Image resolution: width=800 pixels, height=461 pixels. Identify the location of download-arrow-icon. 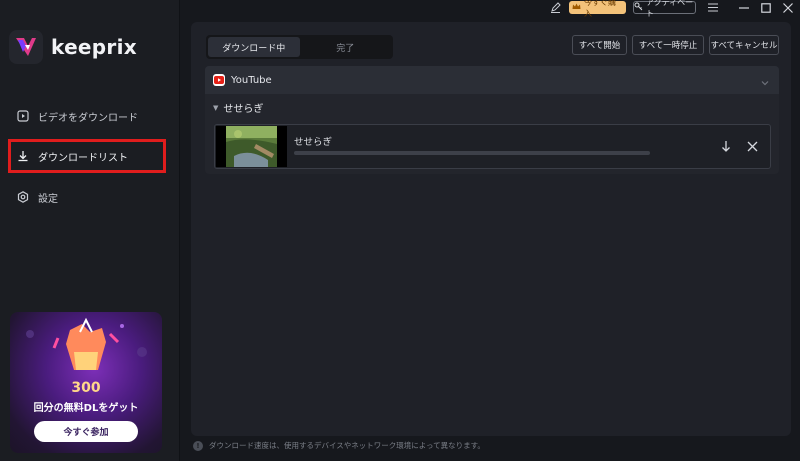
(726, 146).